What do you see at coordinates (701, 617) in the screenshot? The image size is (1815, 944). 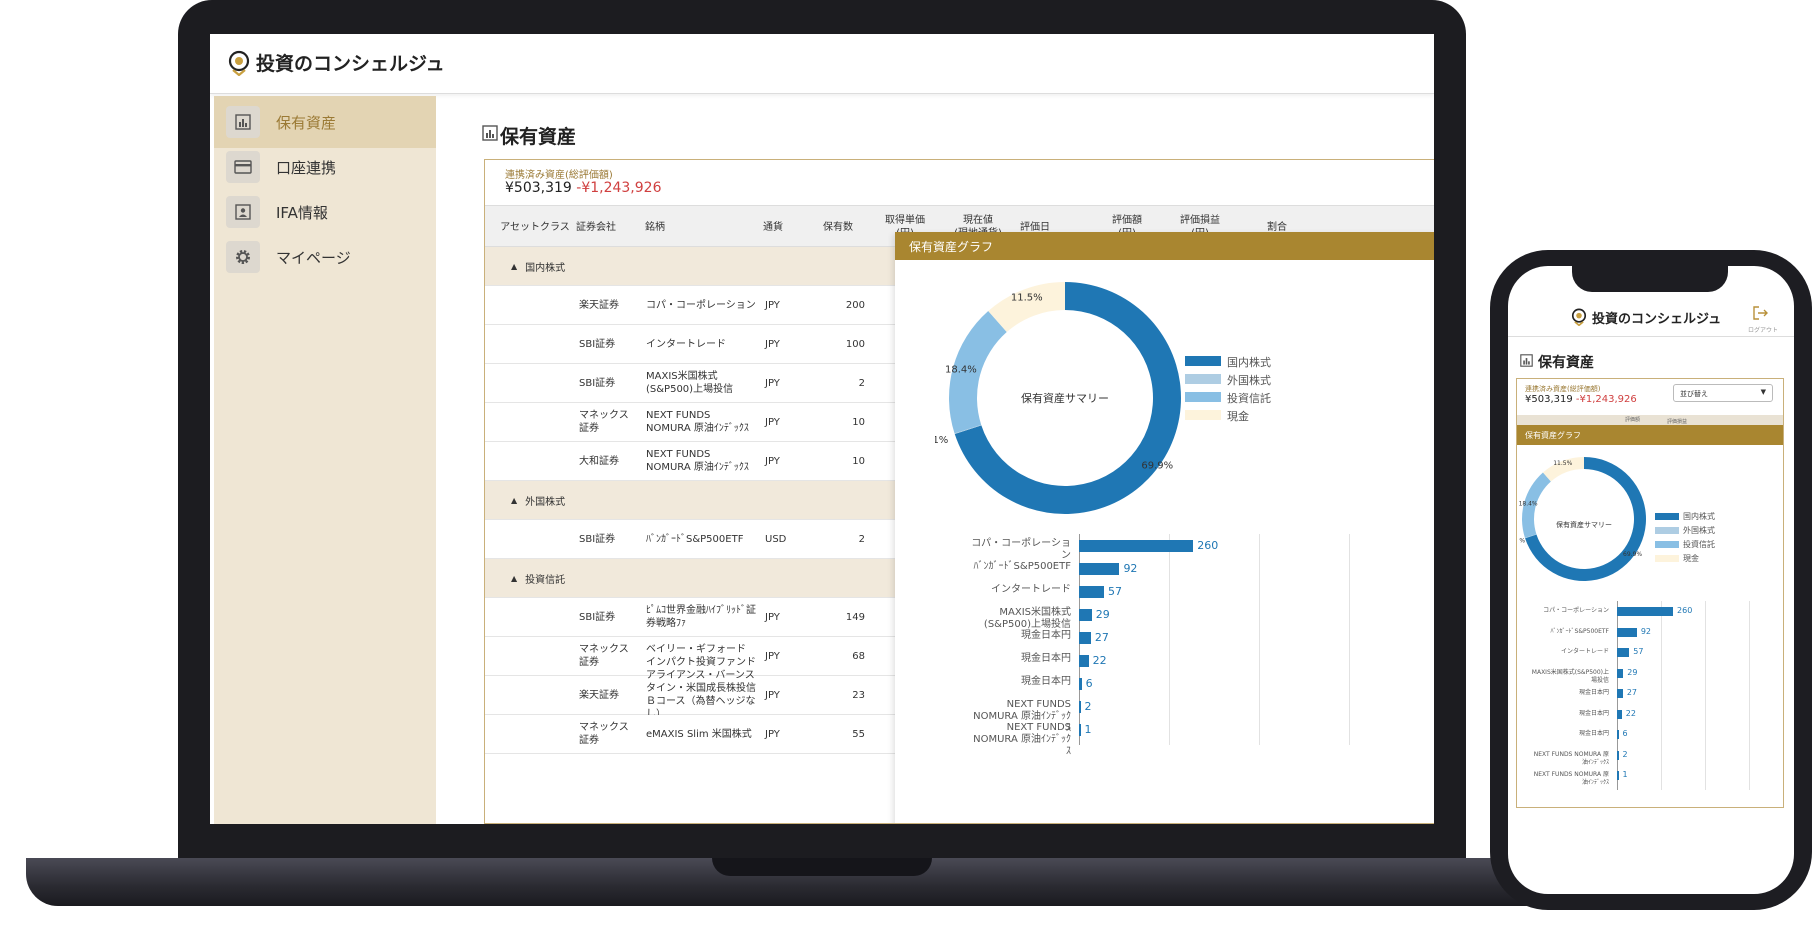 I see `name-cell: ﾋﾟﾑｺ世界金融ﾊｲﾌﾞﾘｯﾄﾞ証券戦略ﾌｧ` at bounding box center [701, 617].